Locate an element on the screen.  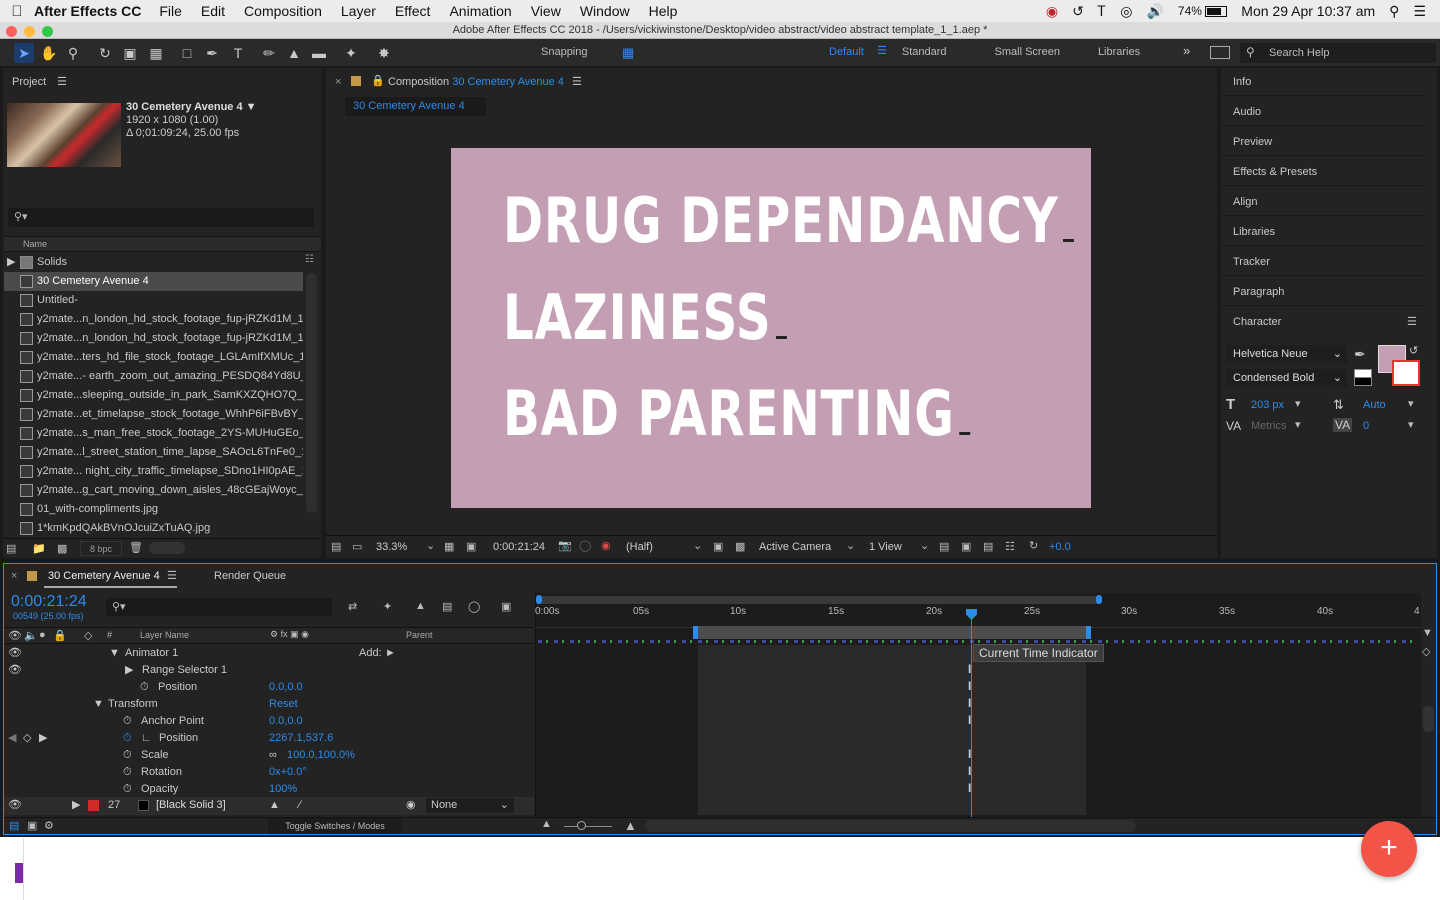
layer-switches-icon: ▤ is located at coordinates (14, 825).